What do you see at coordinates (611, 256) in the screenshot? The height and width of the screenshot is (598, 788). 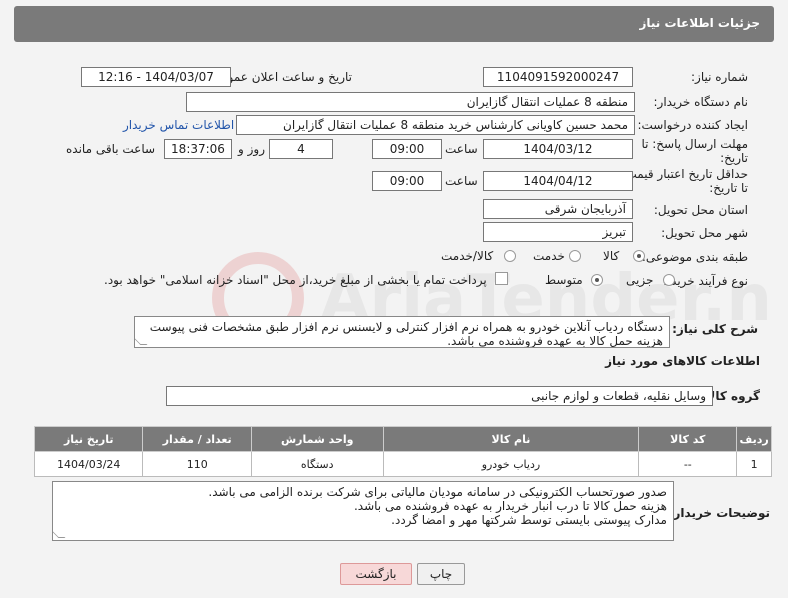 I see `category-option-goods: کالا` at bounding box center [611, 256].